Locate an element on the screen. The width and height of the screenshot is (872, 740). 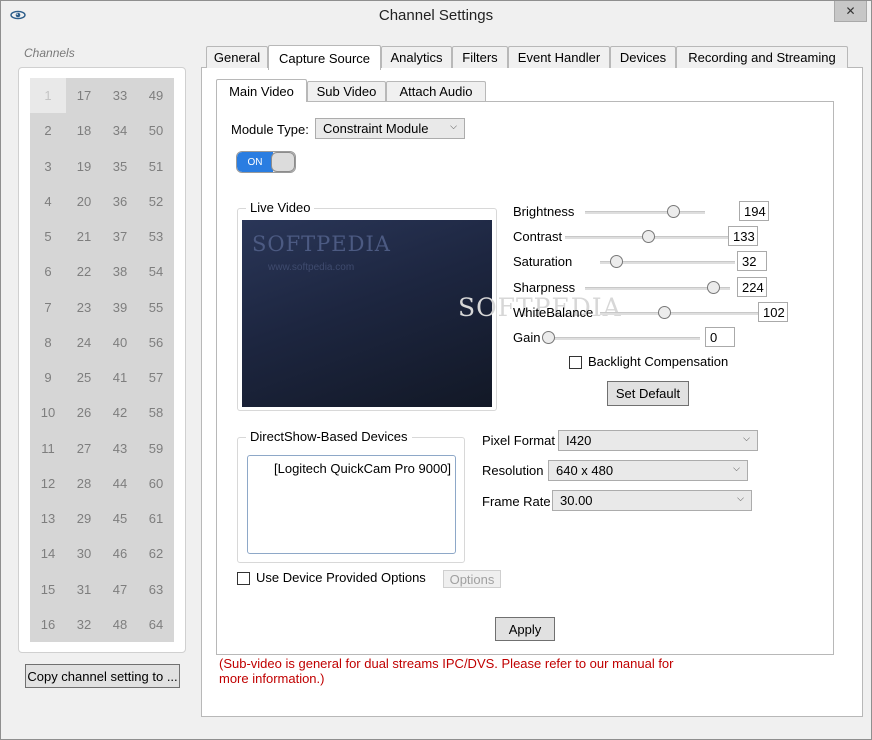
slider-track-gain is located at coordinates (624, 338).